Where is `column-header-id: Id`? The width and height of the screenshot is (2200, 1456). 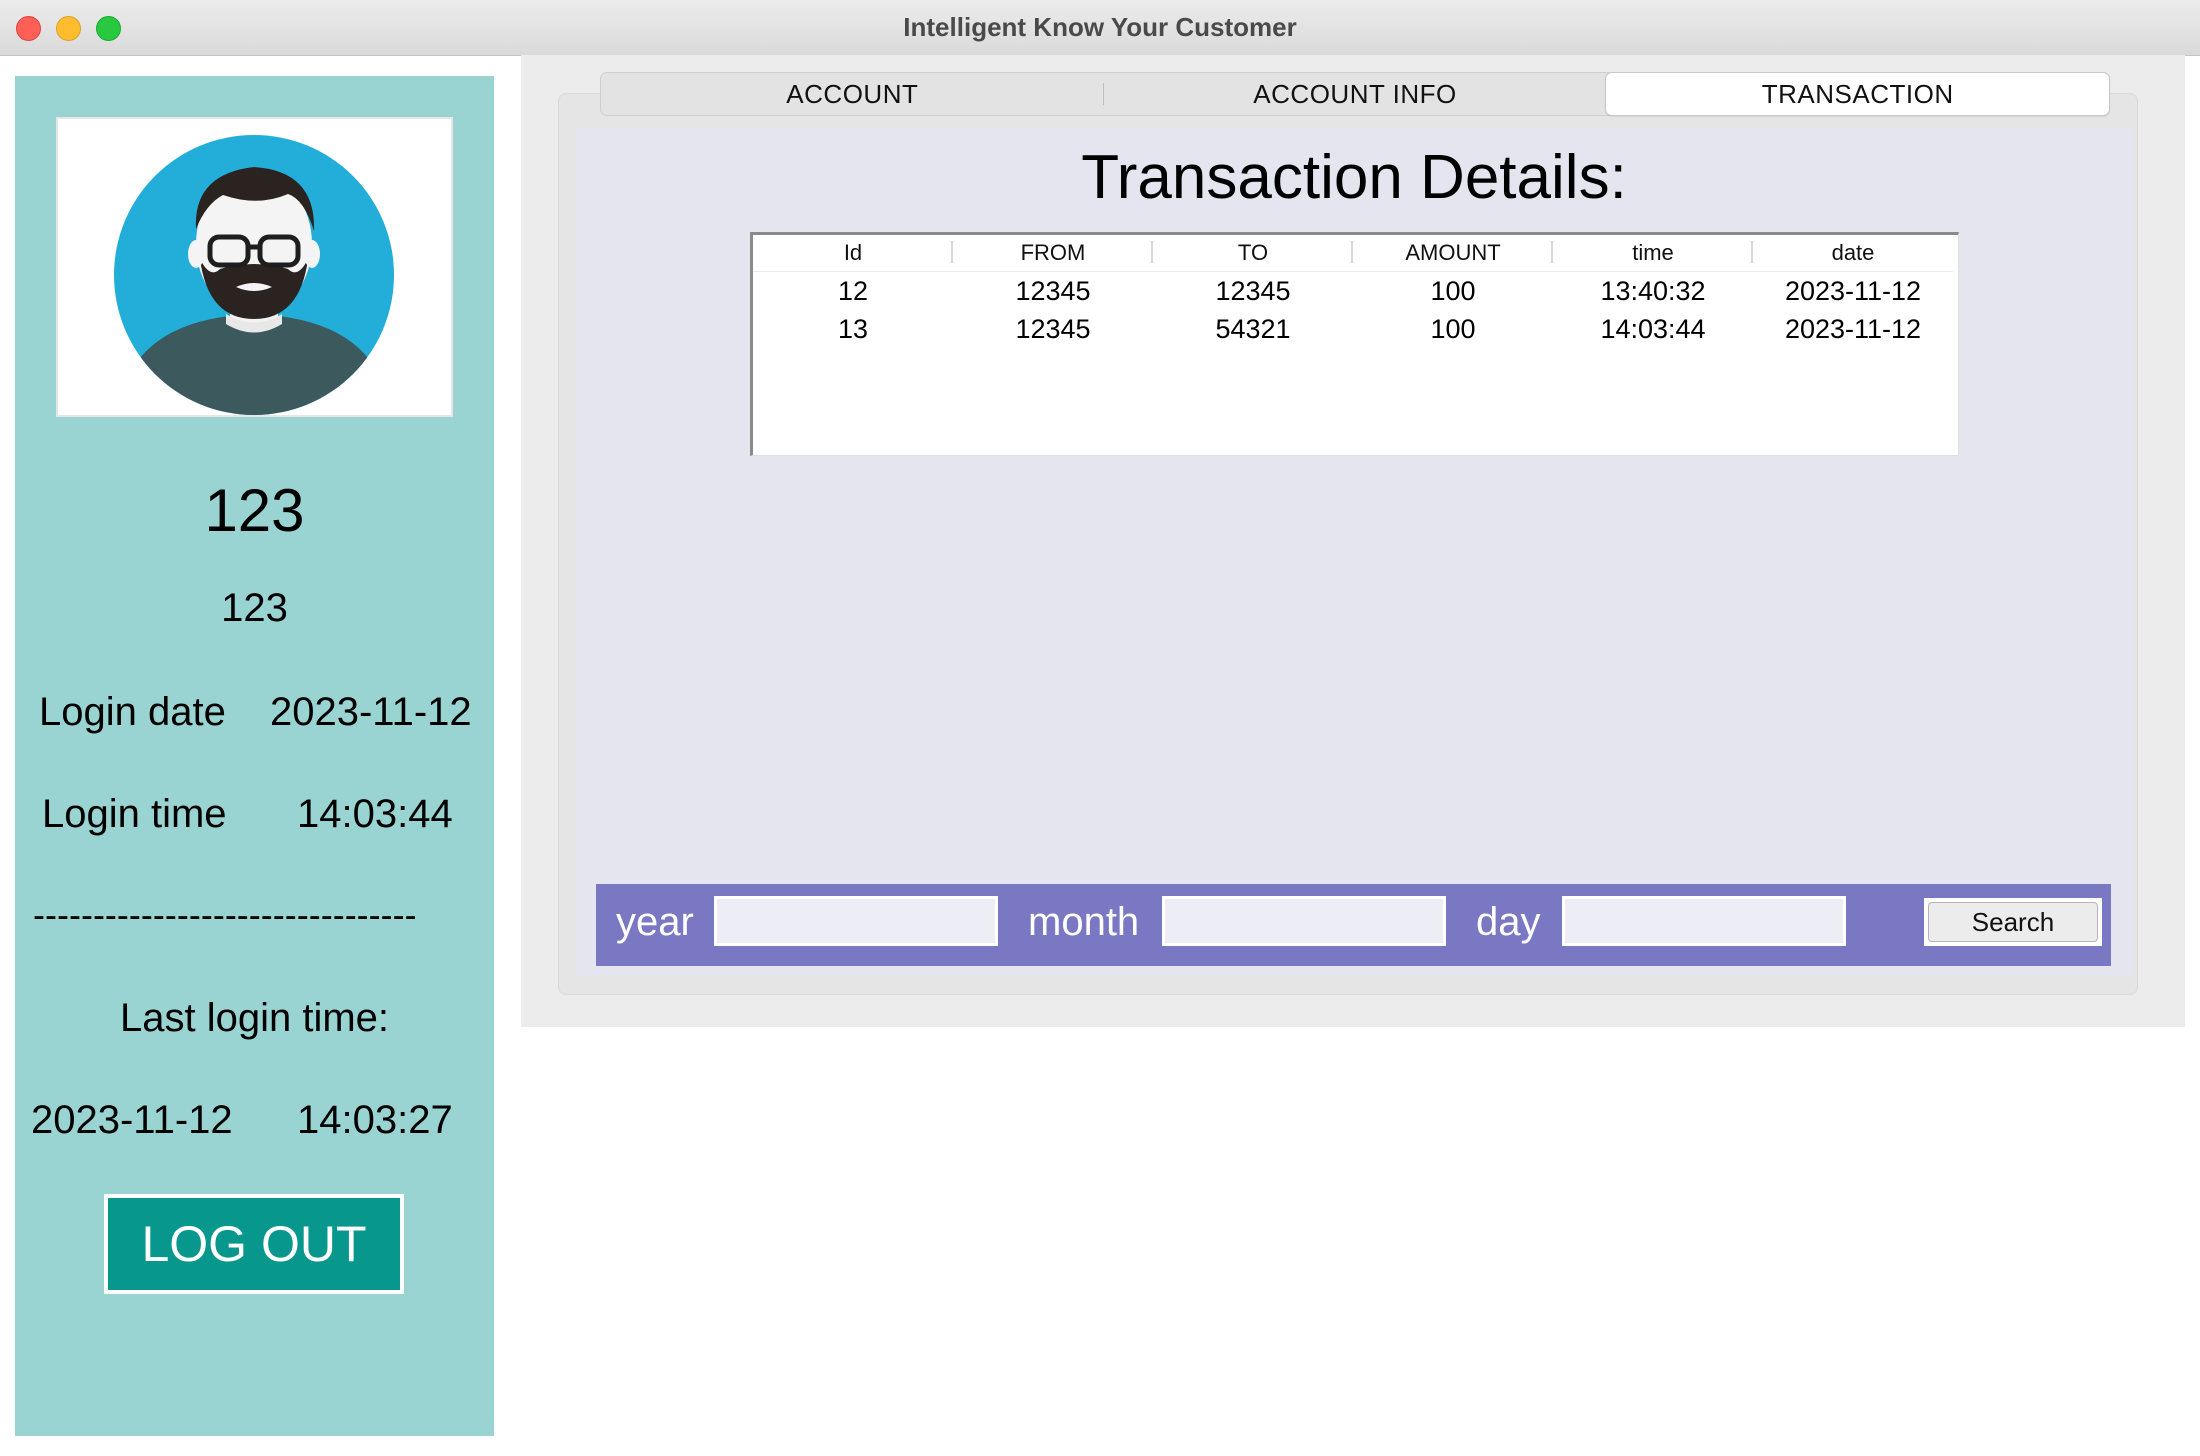 column-header-id: Id is located at coordinates (853, 253).